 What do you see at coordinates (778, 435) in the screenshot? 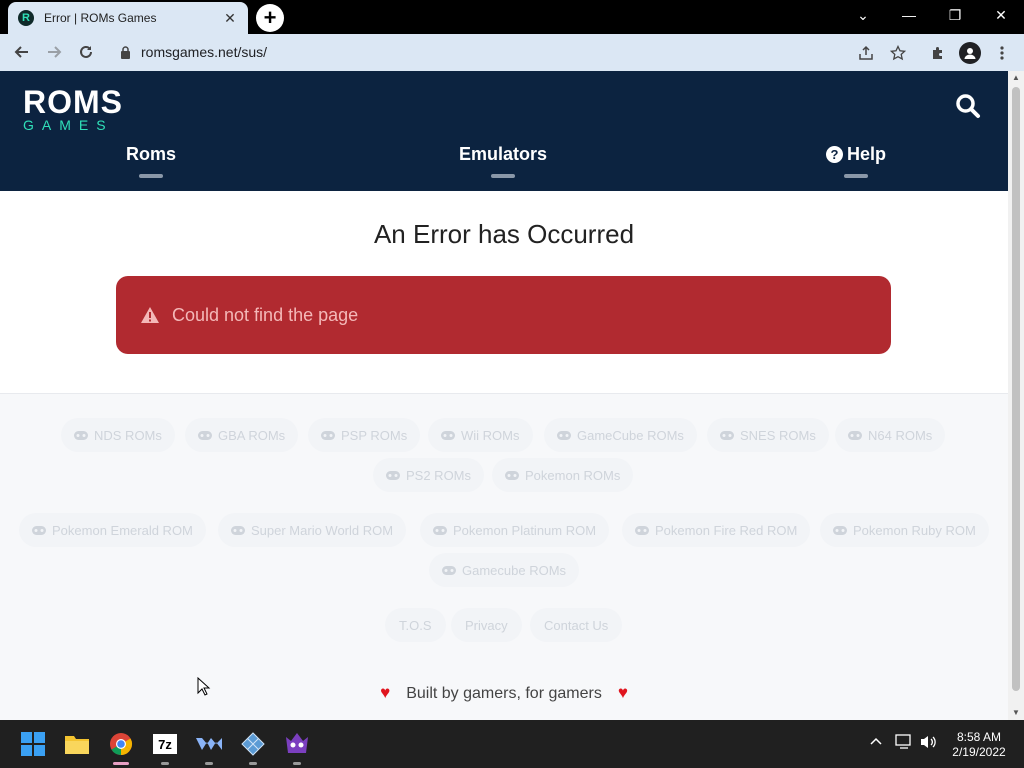
I see `footer-link-label: SNES ROMs` at bounding box center [778, 435].